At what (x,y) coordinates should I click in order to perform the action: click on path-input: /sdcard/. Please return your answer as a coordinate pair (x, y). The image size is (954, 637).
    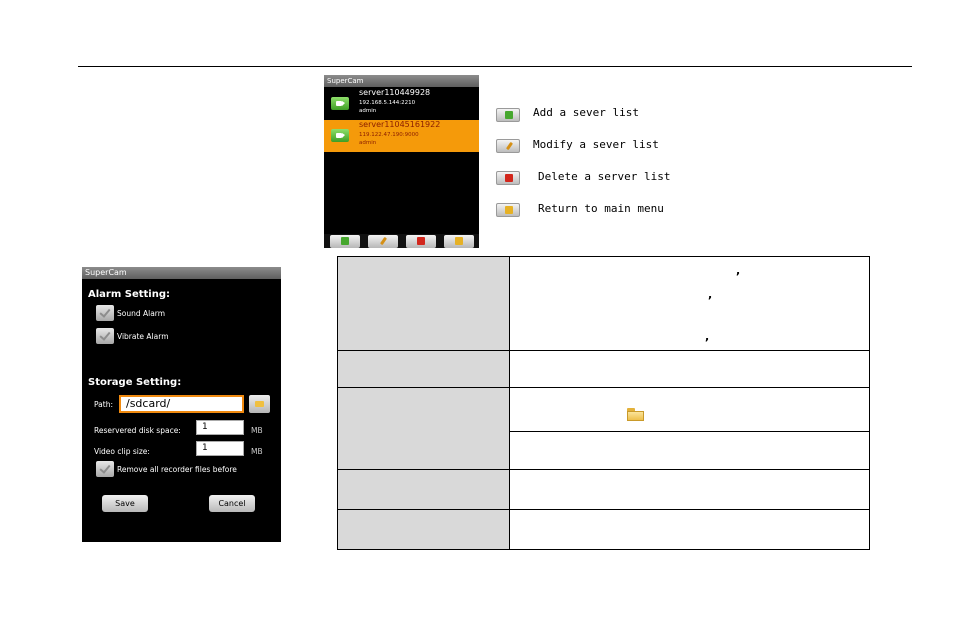
    Looking at the image, I should click on (181, 404).